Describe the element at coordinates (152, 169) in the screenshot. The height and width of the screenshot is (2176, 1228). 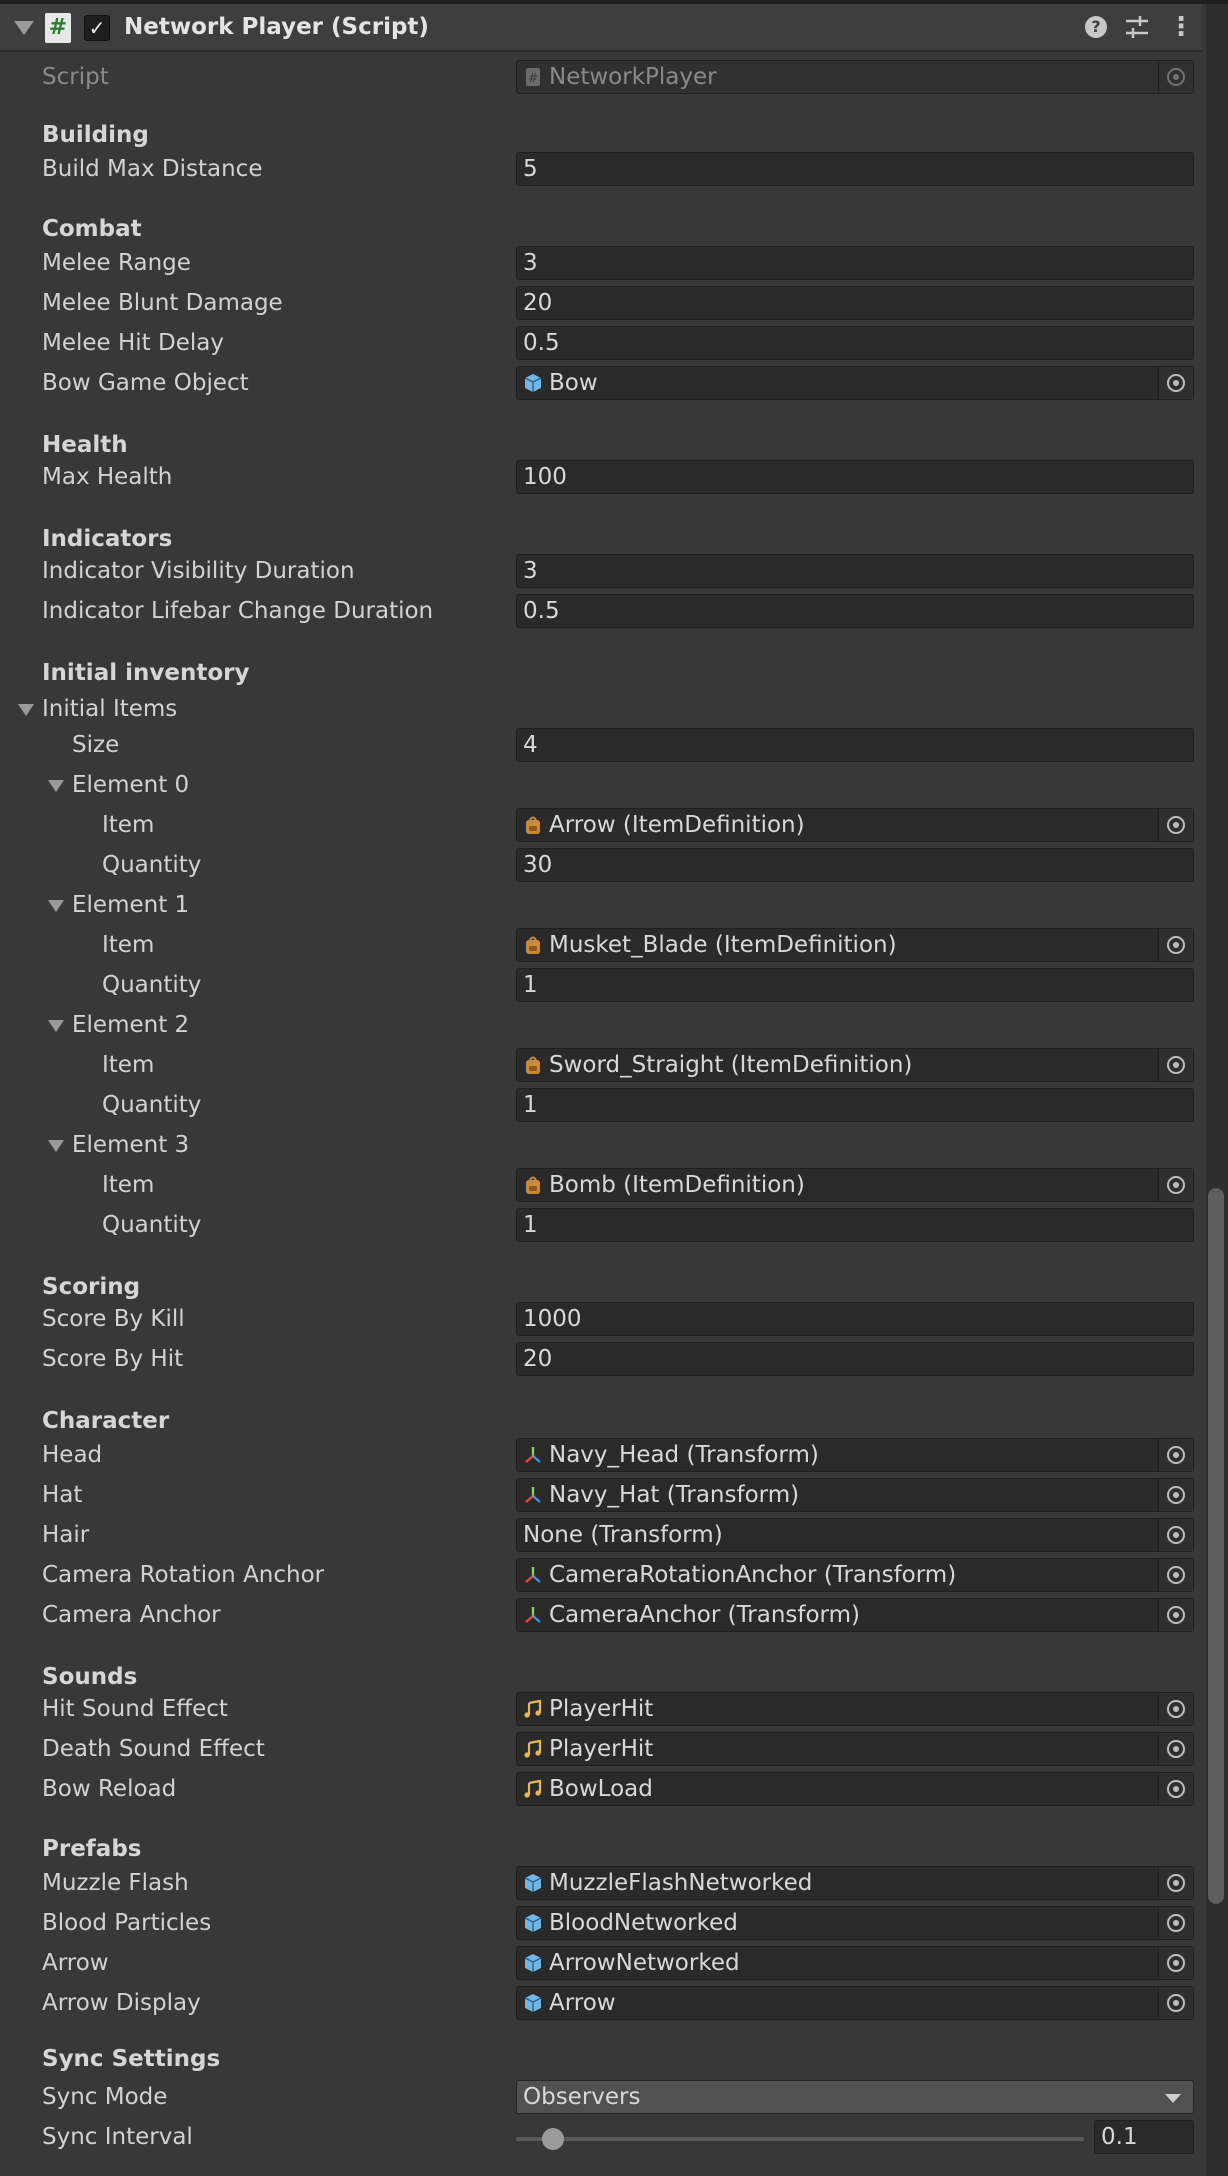
I see `build-max-distance-label: Build Max Distance` at that location.